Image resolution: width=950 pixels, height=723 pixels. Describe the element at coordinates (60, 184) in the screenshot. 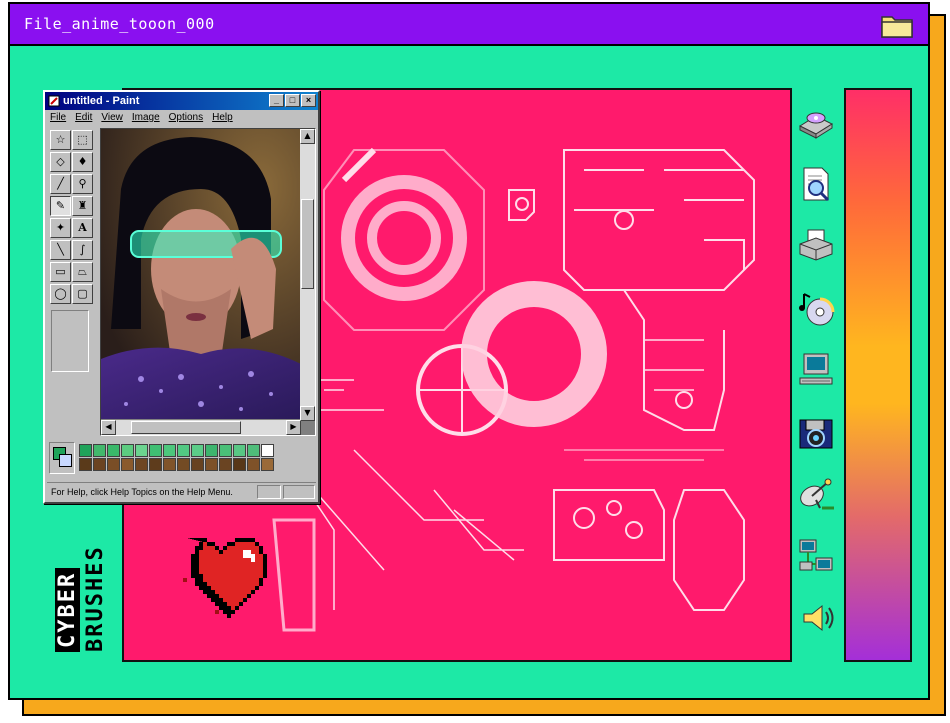

I see `color-picker-tool-icon: ╱` at that location.